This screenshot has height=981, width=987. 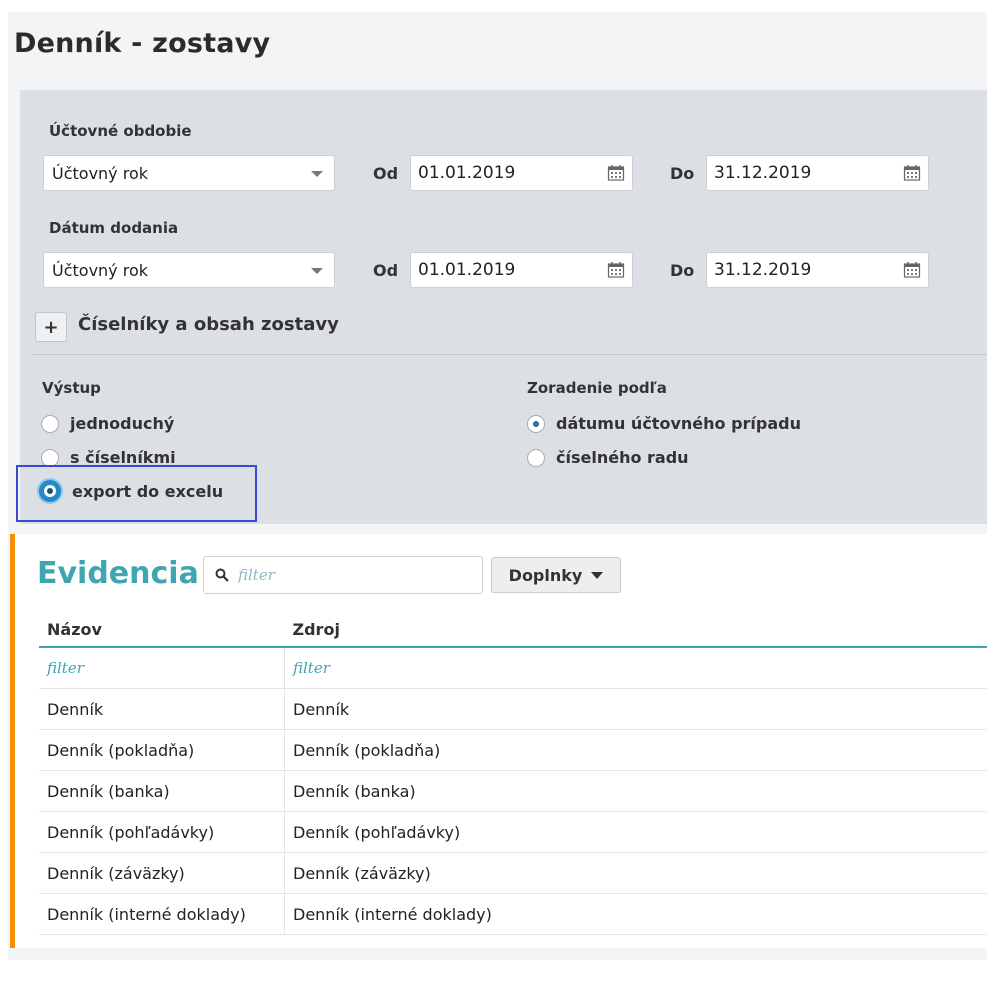 What do you see at coordinates (353, 575) in the screenshot?
I see `search-input` at bounding box center [353, 575].